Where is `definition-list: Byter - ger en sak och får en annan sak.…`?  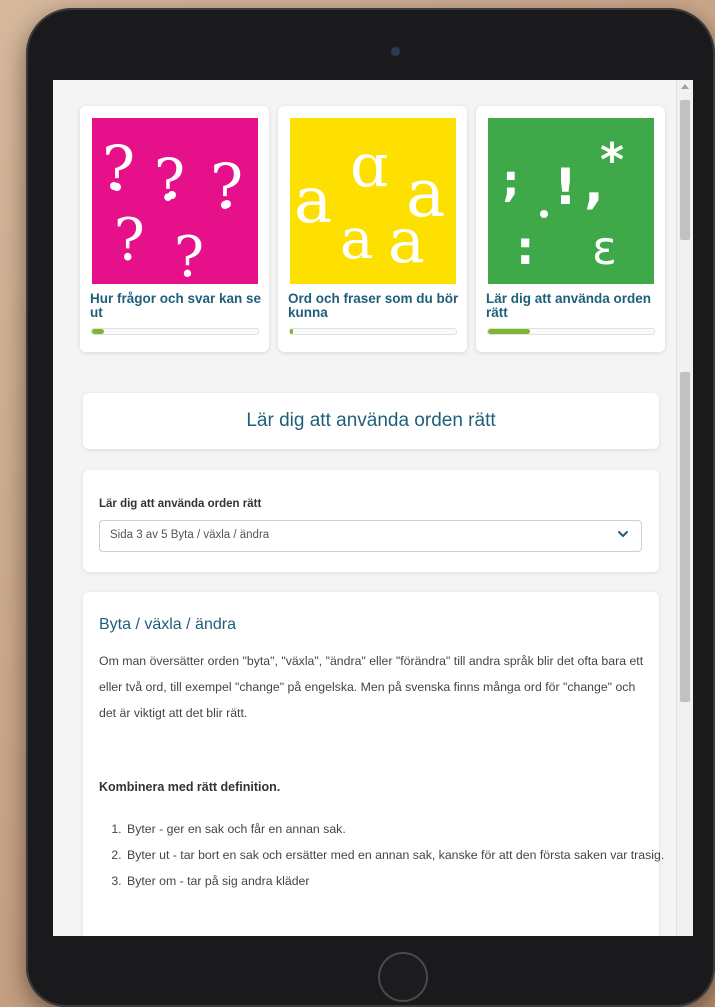 definition-list: Byter - ger en sak och får en annan sak.… is located at coordinates (384, 855).